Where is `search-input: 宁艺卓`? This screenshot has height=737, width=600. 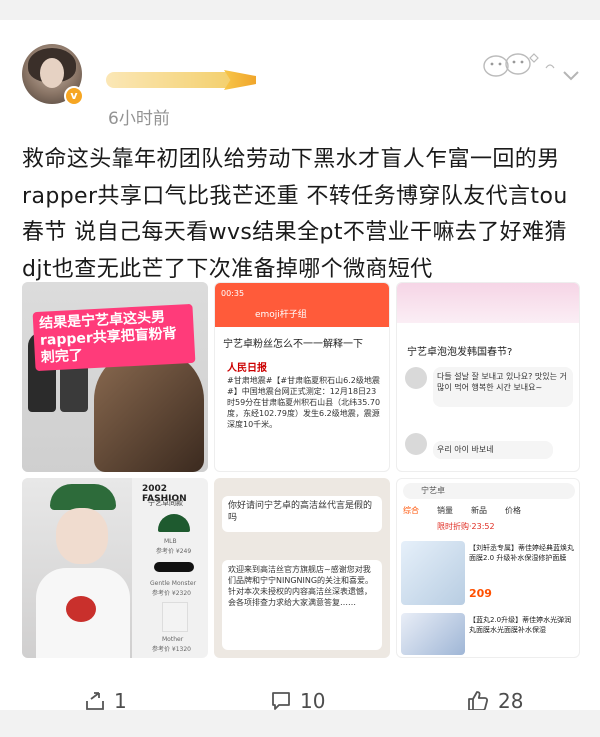 search-input: 宁艺卓 is located at coordinates (489, 491).